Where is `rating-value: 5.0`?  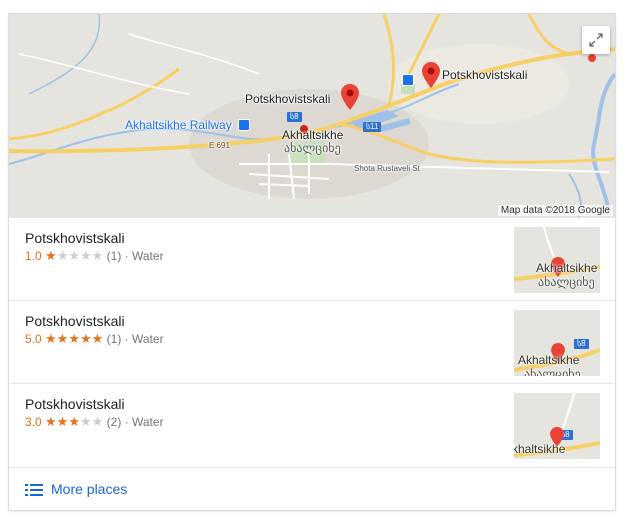
rating-value: 5.0 is located at coordinates (33, 339).